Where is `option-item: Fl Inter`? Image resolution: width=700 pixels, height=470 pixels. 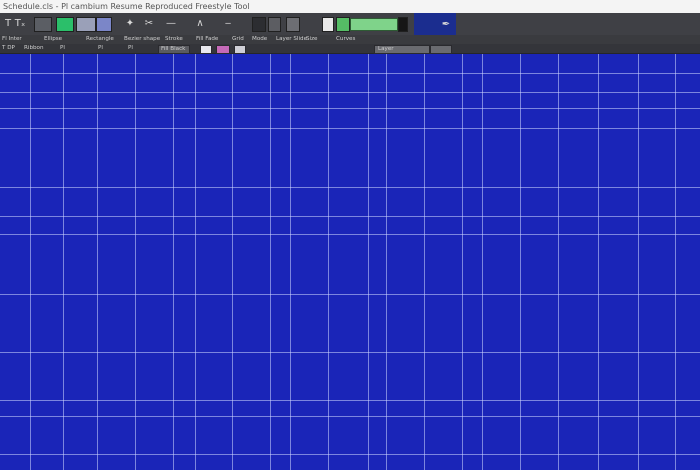
option-item: Fl Inter is located at coordinates (12, 39).